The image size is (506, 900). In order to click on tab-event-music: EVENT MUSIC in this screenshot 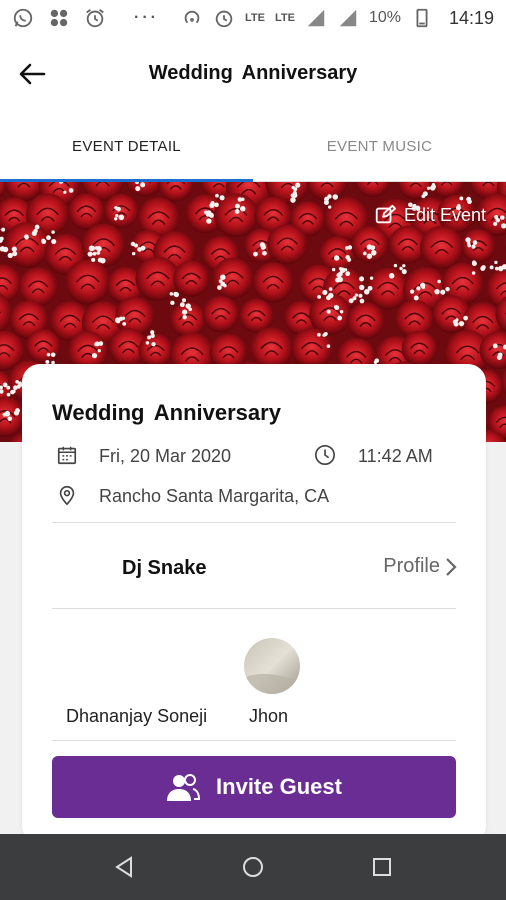, I will do `click(379, 146)`.